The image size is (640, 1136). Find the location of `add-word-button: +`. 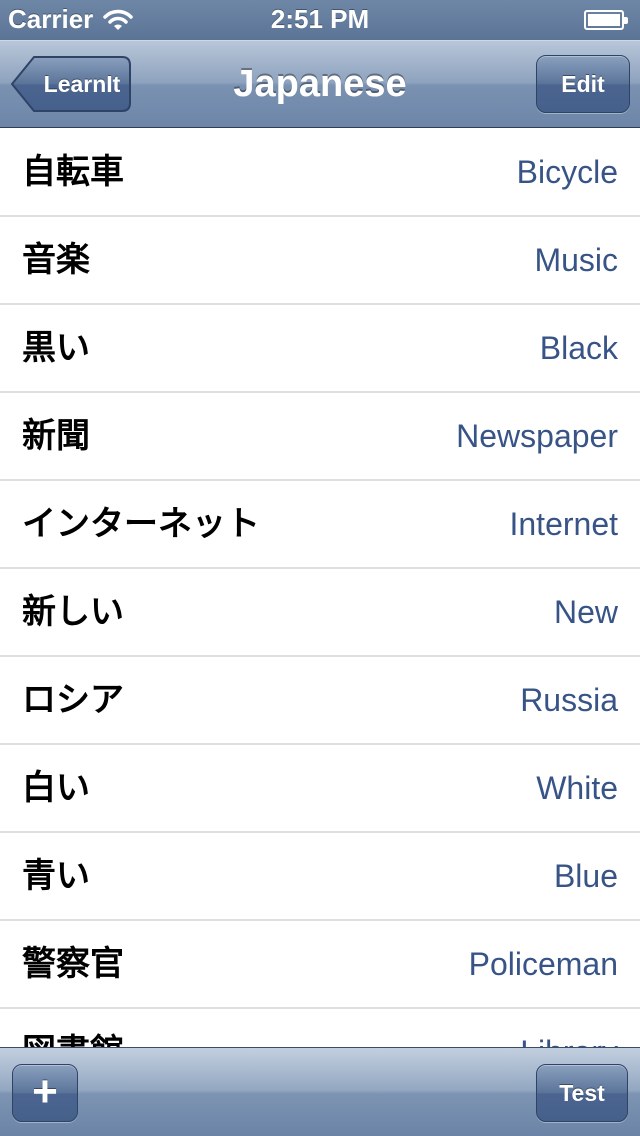

add-word-button: + is located at coordinates (45, 1093).